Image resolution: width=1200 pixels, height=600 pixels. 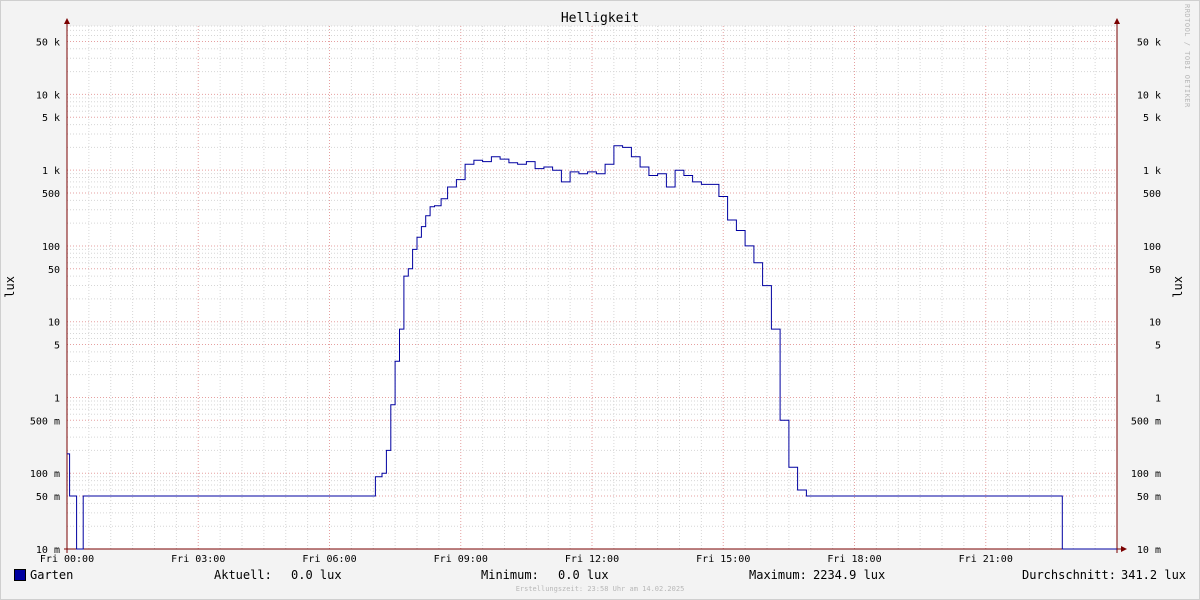 What do you see at coordinates (54, 270) in the screenshot?
I see `y-tick-label-left: 50` at bounding box center [54, 270].